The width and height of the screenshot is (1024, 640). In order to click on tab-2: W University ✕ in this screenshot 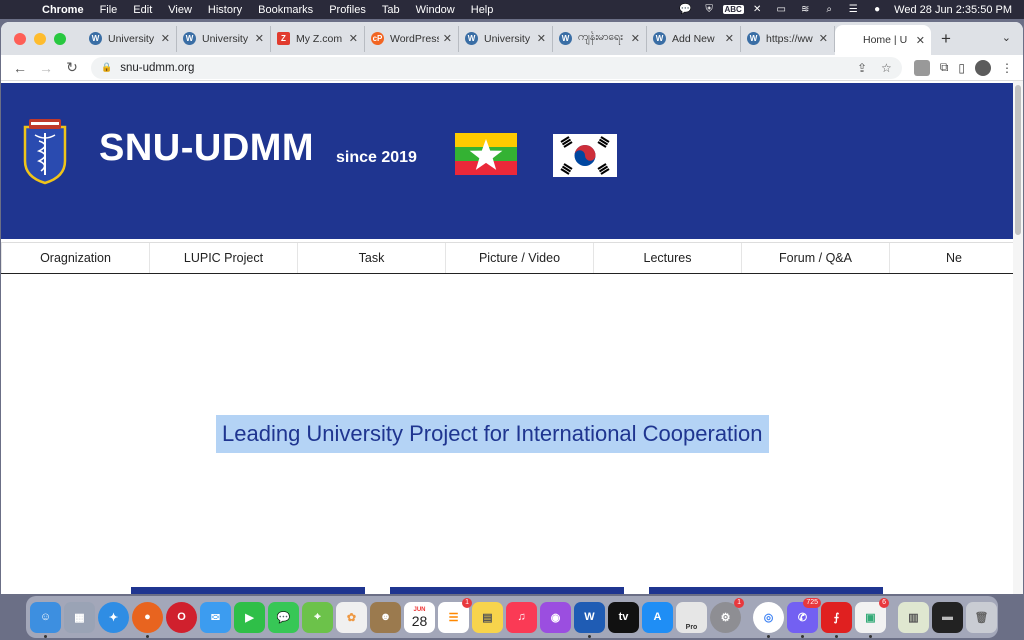, I will do `click(224, 38)`.